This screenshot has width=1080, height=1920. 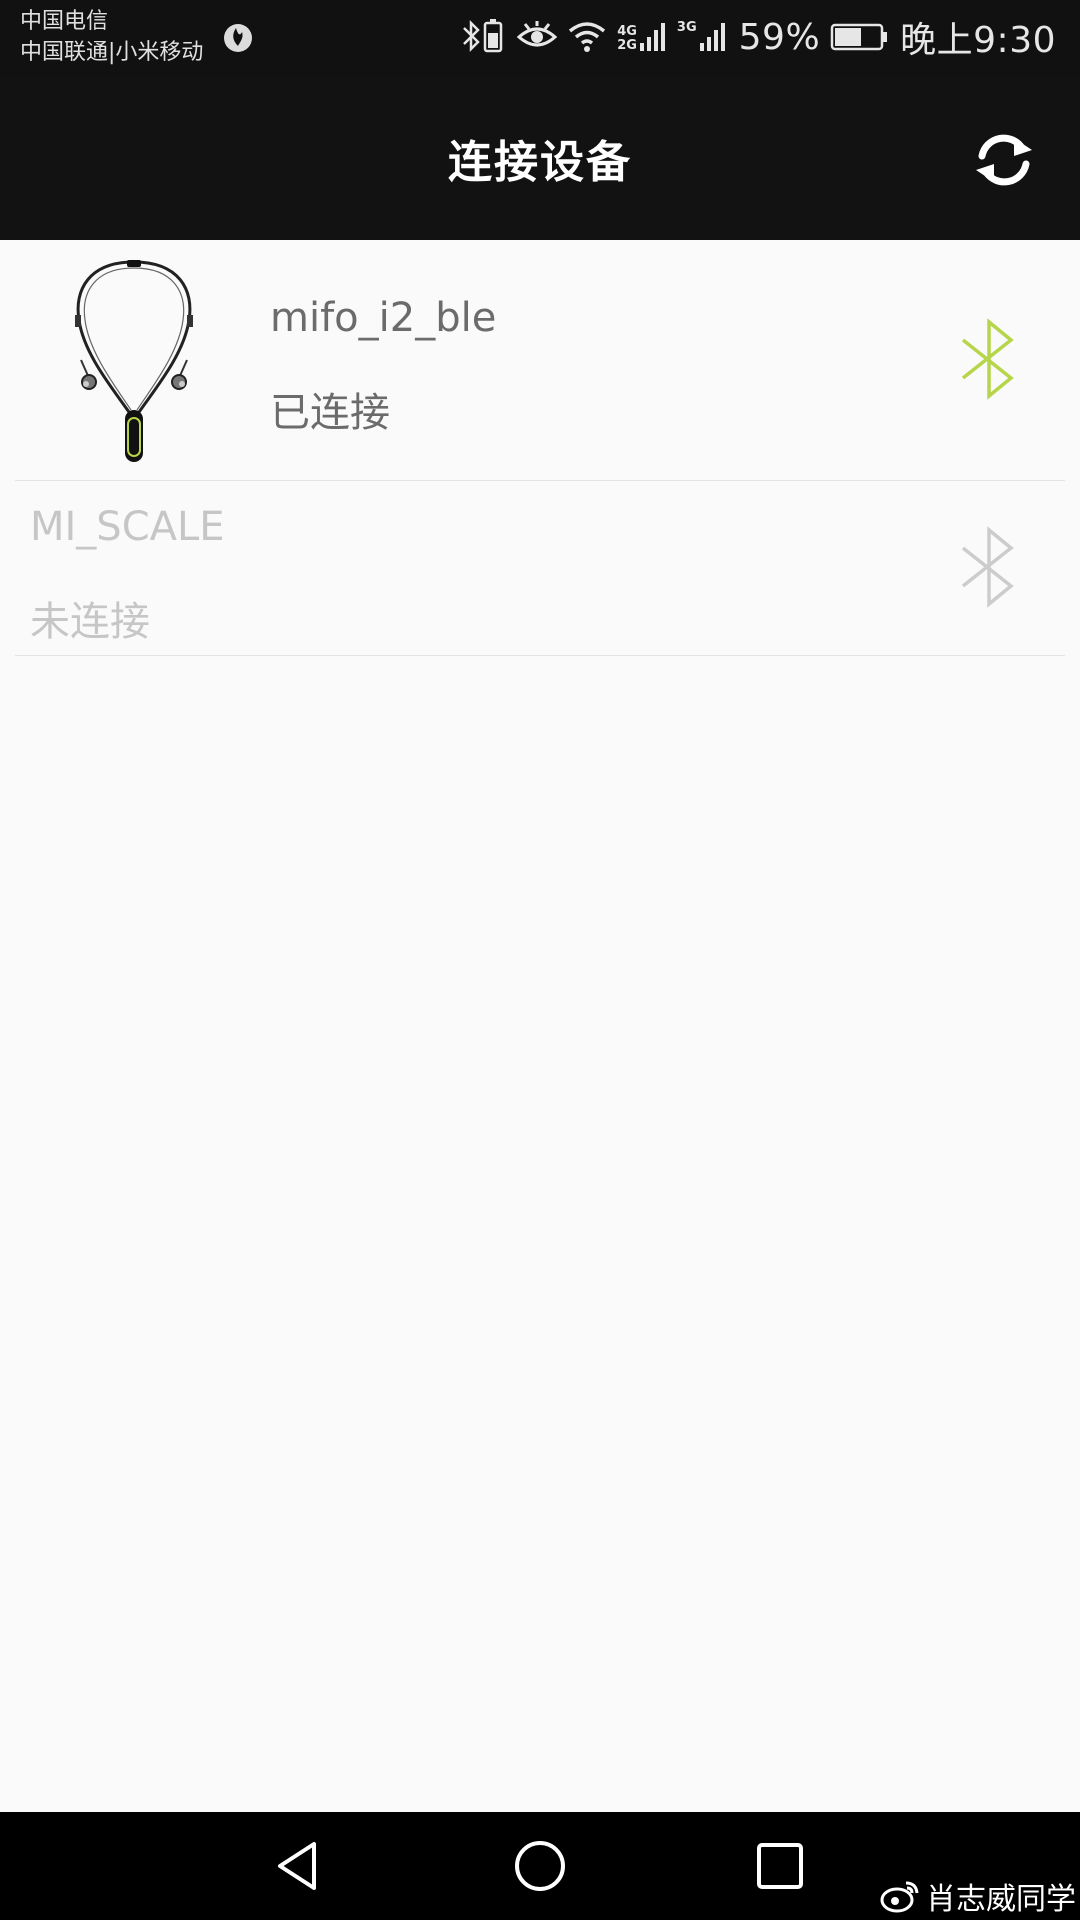 I want to click on home-button, so click(x=540, y=1866).